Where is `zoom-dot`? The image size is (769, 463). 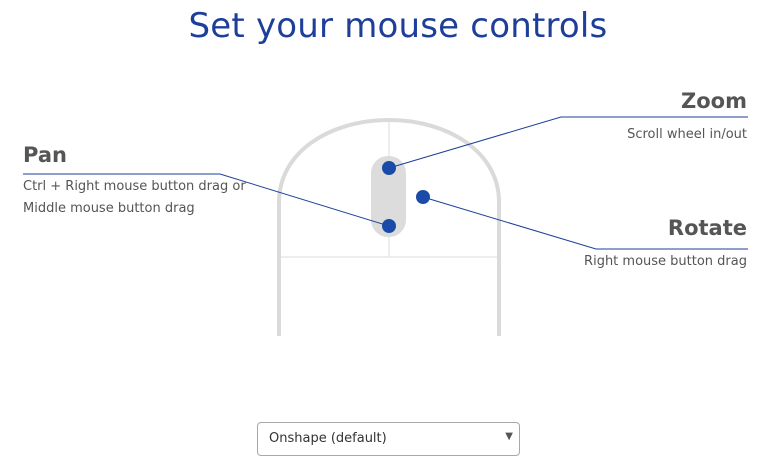
zoom-dot is located at coordinates (389, 168).